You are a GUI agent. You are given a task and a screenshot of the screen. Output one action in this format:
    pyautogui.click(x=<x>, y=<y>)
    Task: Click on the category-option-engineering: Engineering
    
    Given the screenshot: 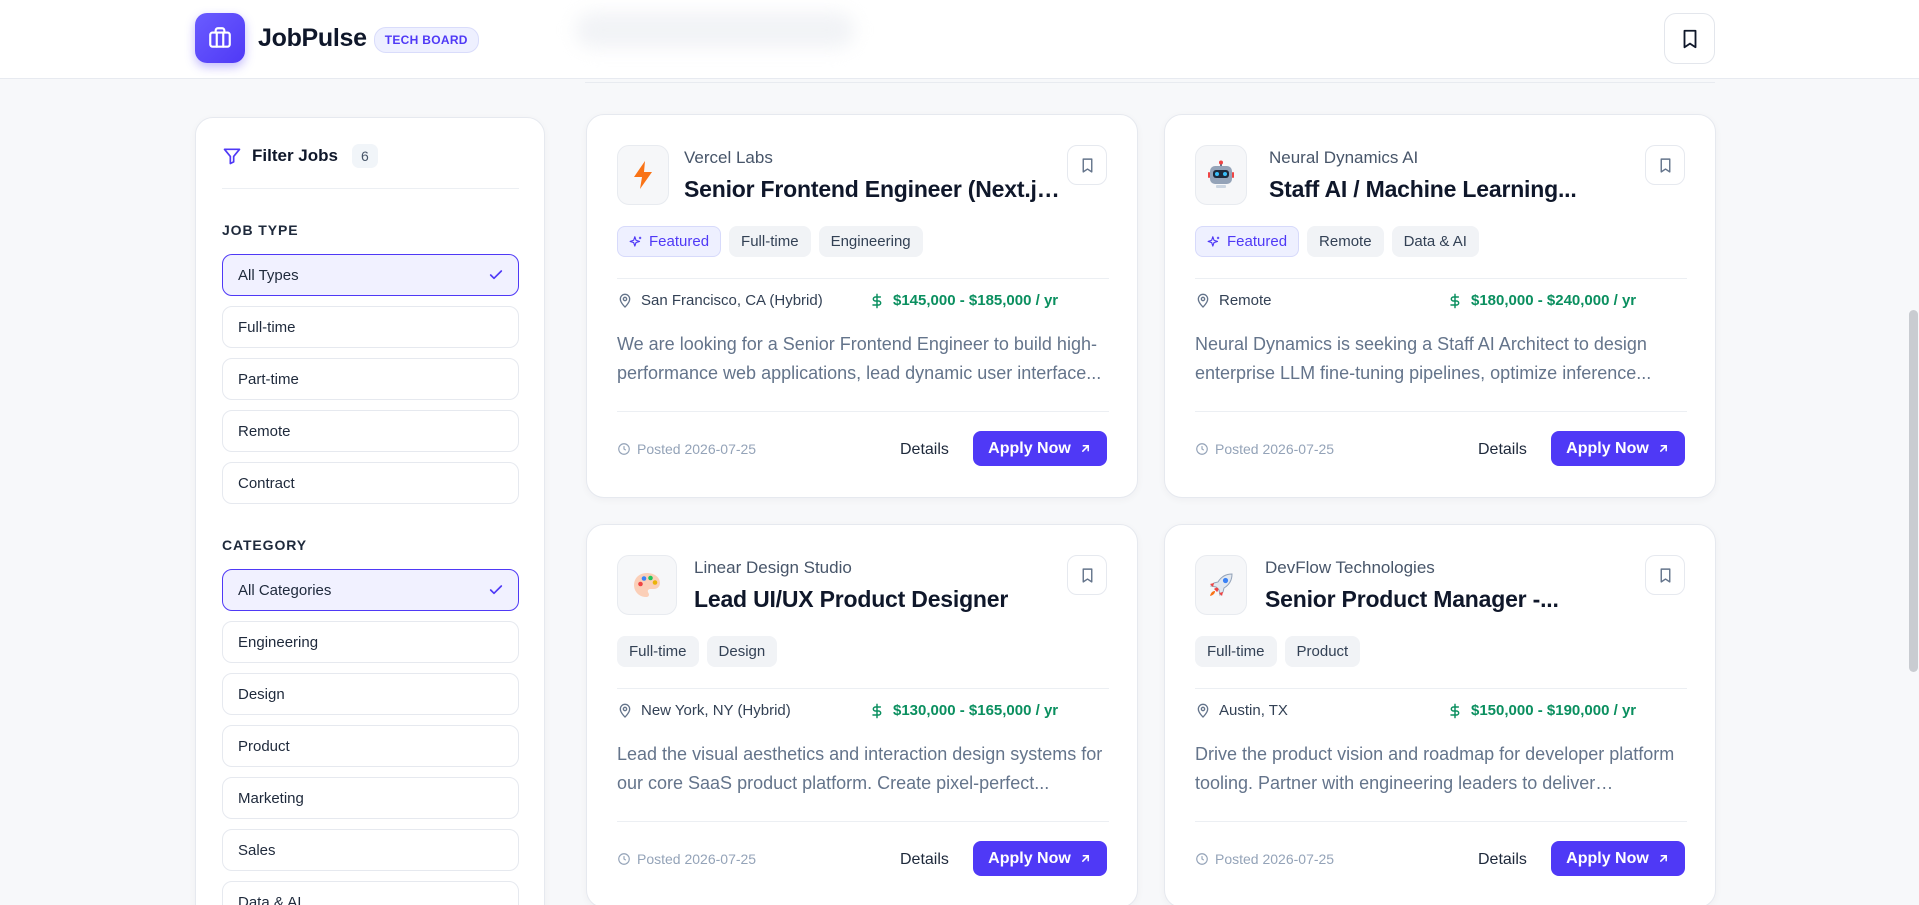 What is the action you would take?
    pyautogui.click(x=370, y=642)
    